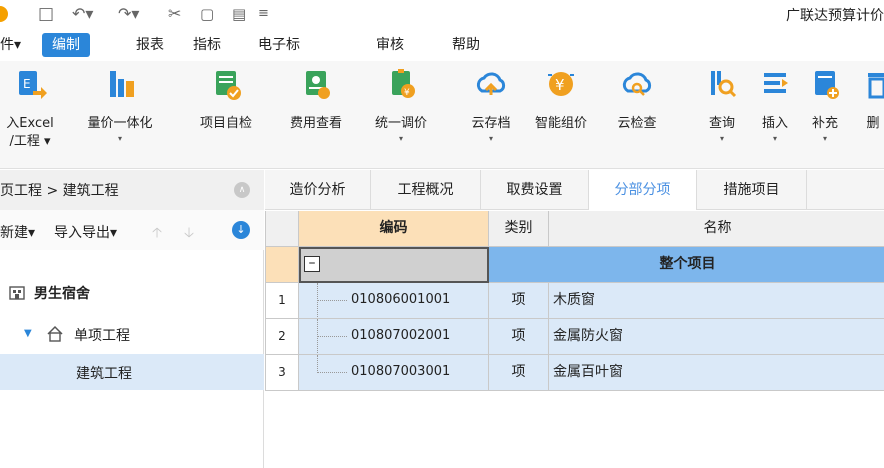 The height and width of the screenshot is (468, 884). I want to click on row-number-header, so click(282, 229).